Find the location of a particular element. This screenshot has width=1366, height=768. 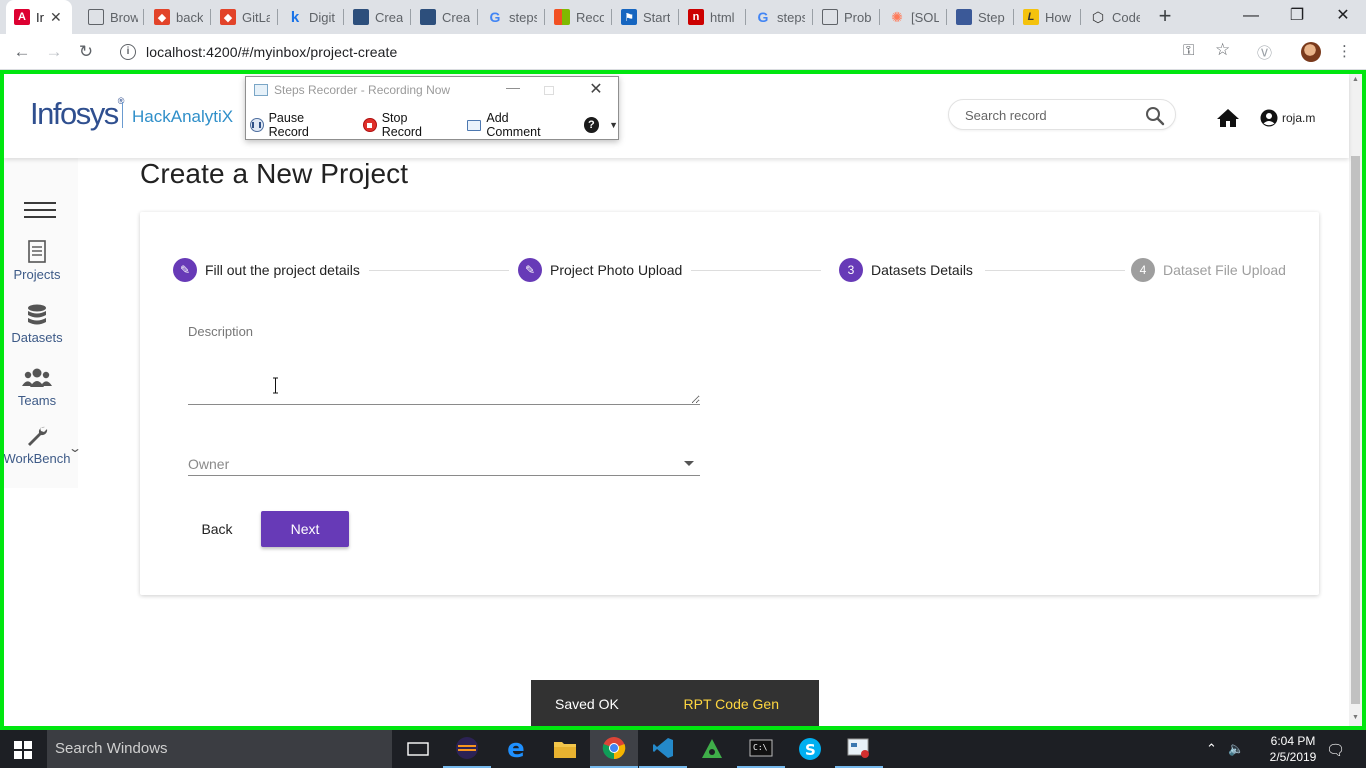

owner-placeholder: Owner is located at coordinates (209, 464).